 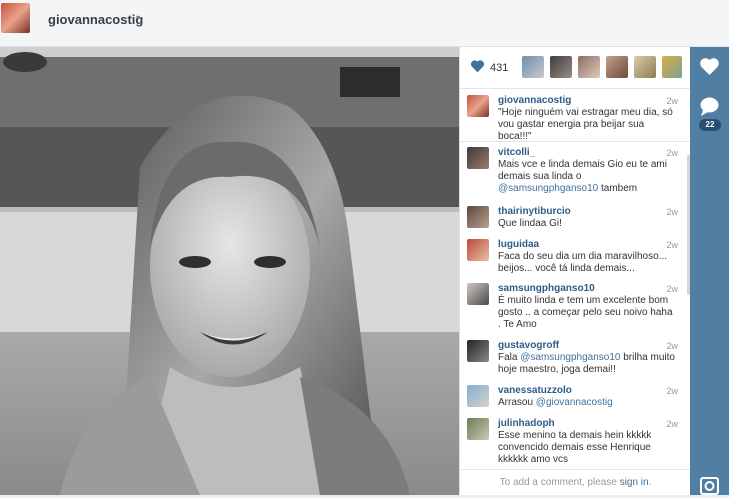 What do you see at coordinates (575, 68) in the screenshot?
I see `likes-bar: 431` at bounding box center [575, 68].